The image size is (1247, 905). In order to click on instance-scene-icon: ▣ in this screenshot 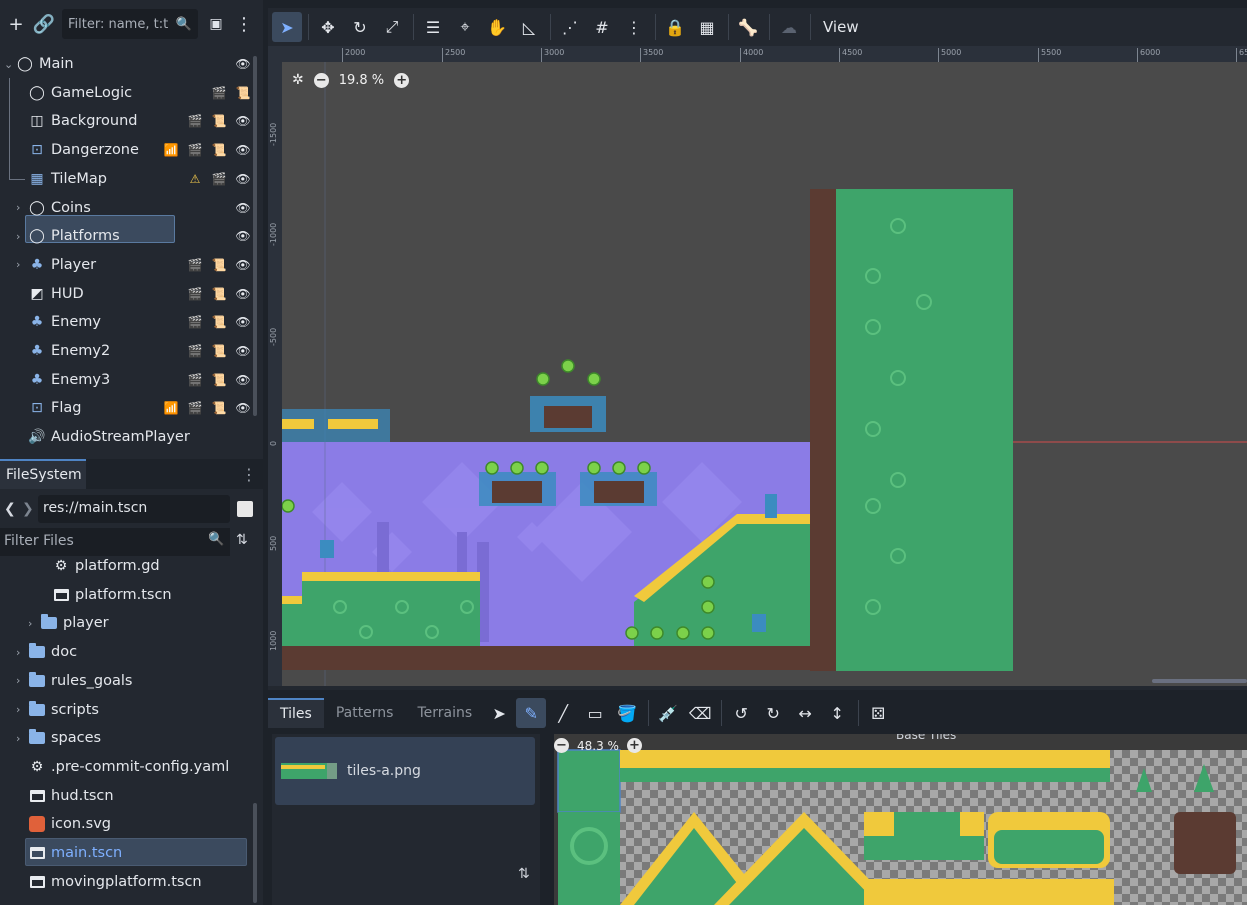, I will do `click(216, 24)`.